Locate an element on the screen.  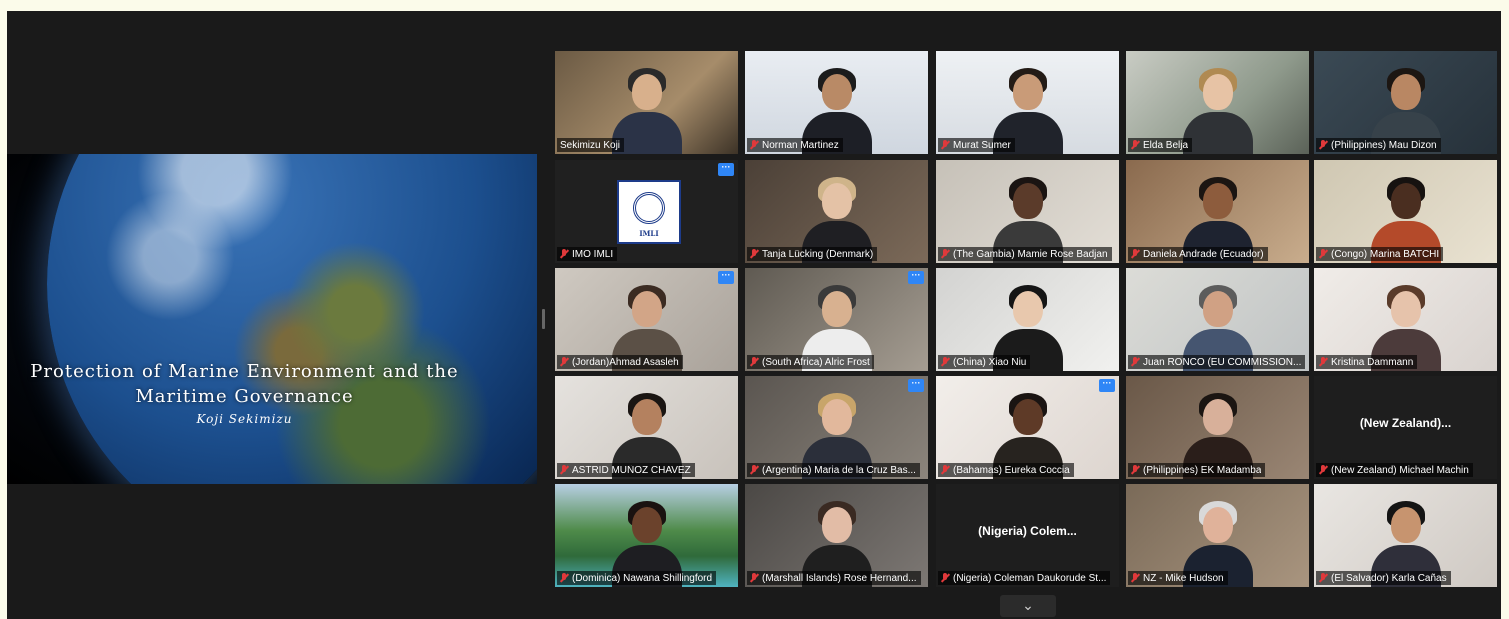
participant-tile: NZ - Mike Hudson is located at coordinates (1217, 535).